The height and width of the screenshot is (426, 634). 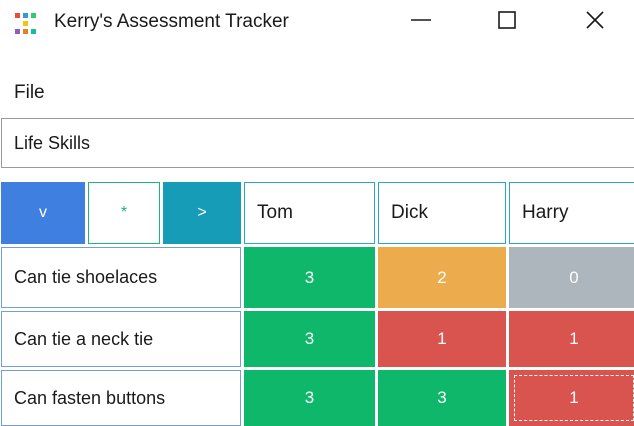 What do you see at coordinates (571, 213) in the screenshot?
I see `student-header-harry: Harry` at bounding box center [571, 213].